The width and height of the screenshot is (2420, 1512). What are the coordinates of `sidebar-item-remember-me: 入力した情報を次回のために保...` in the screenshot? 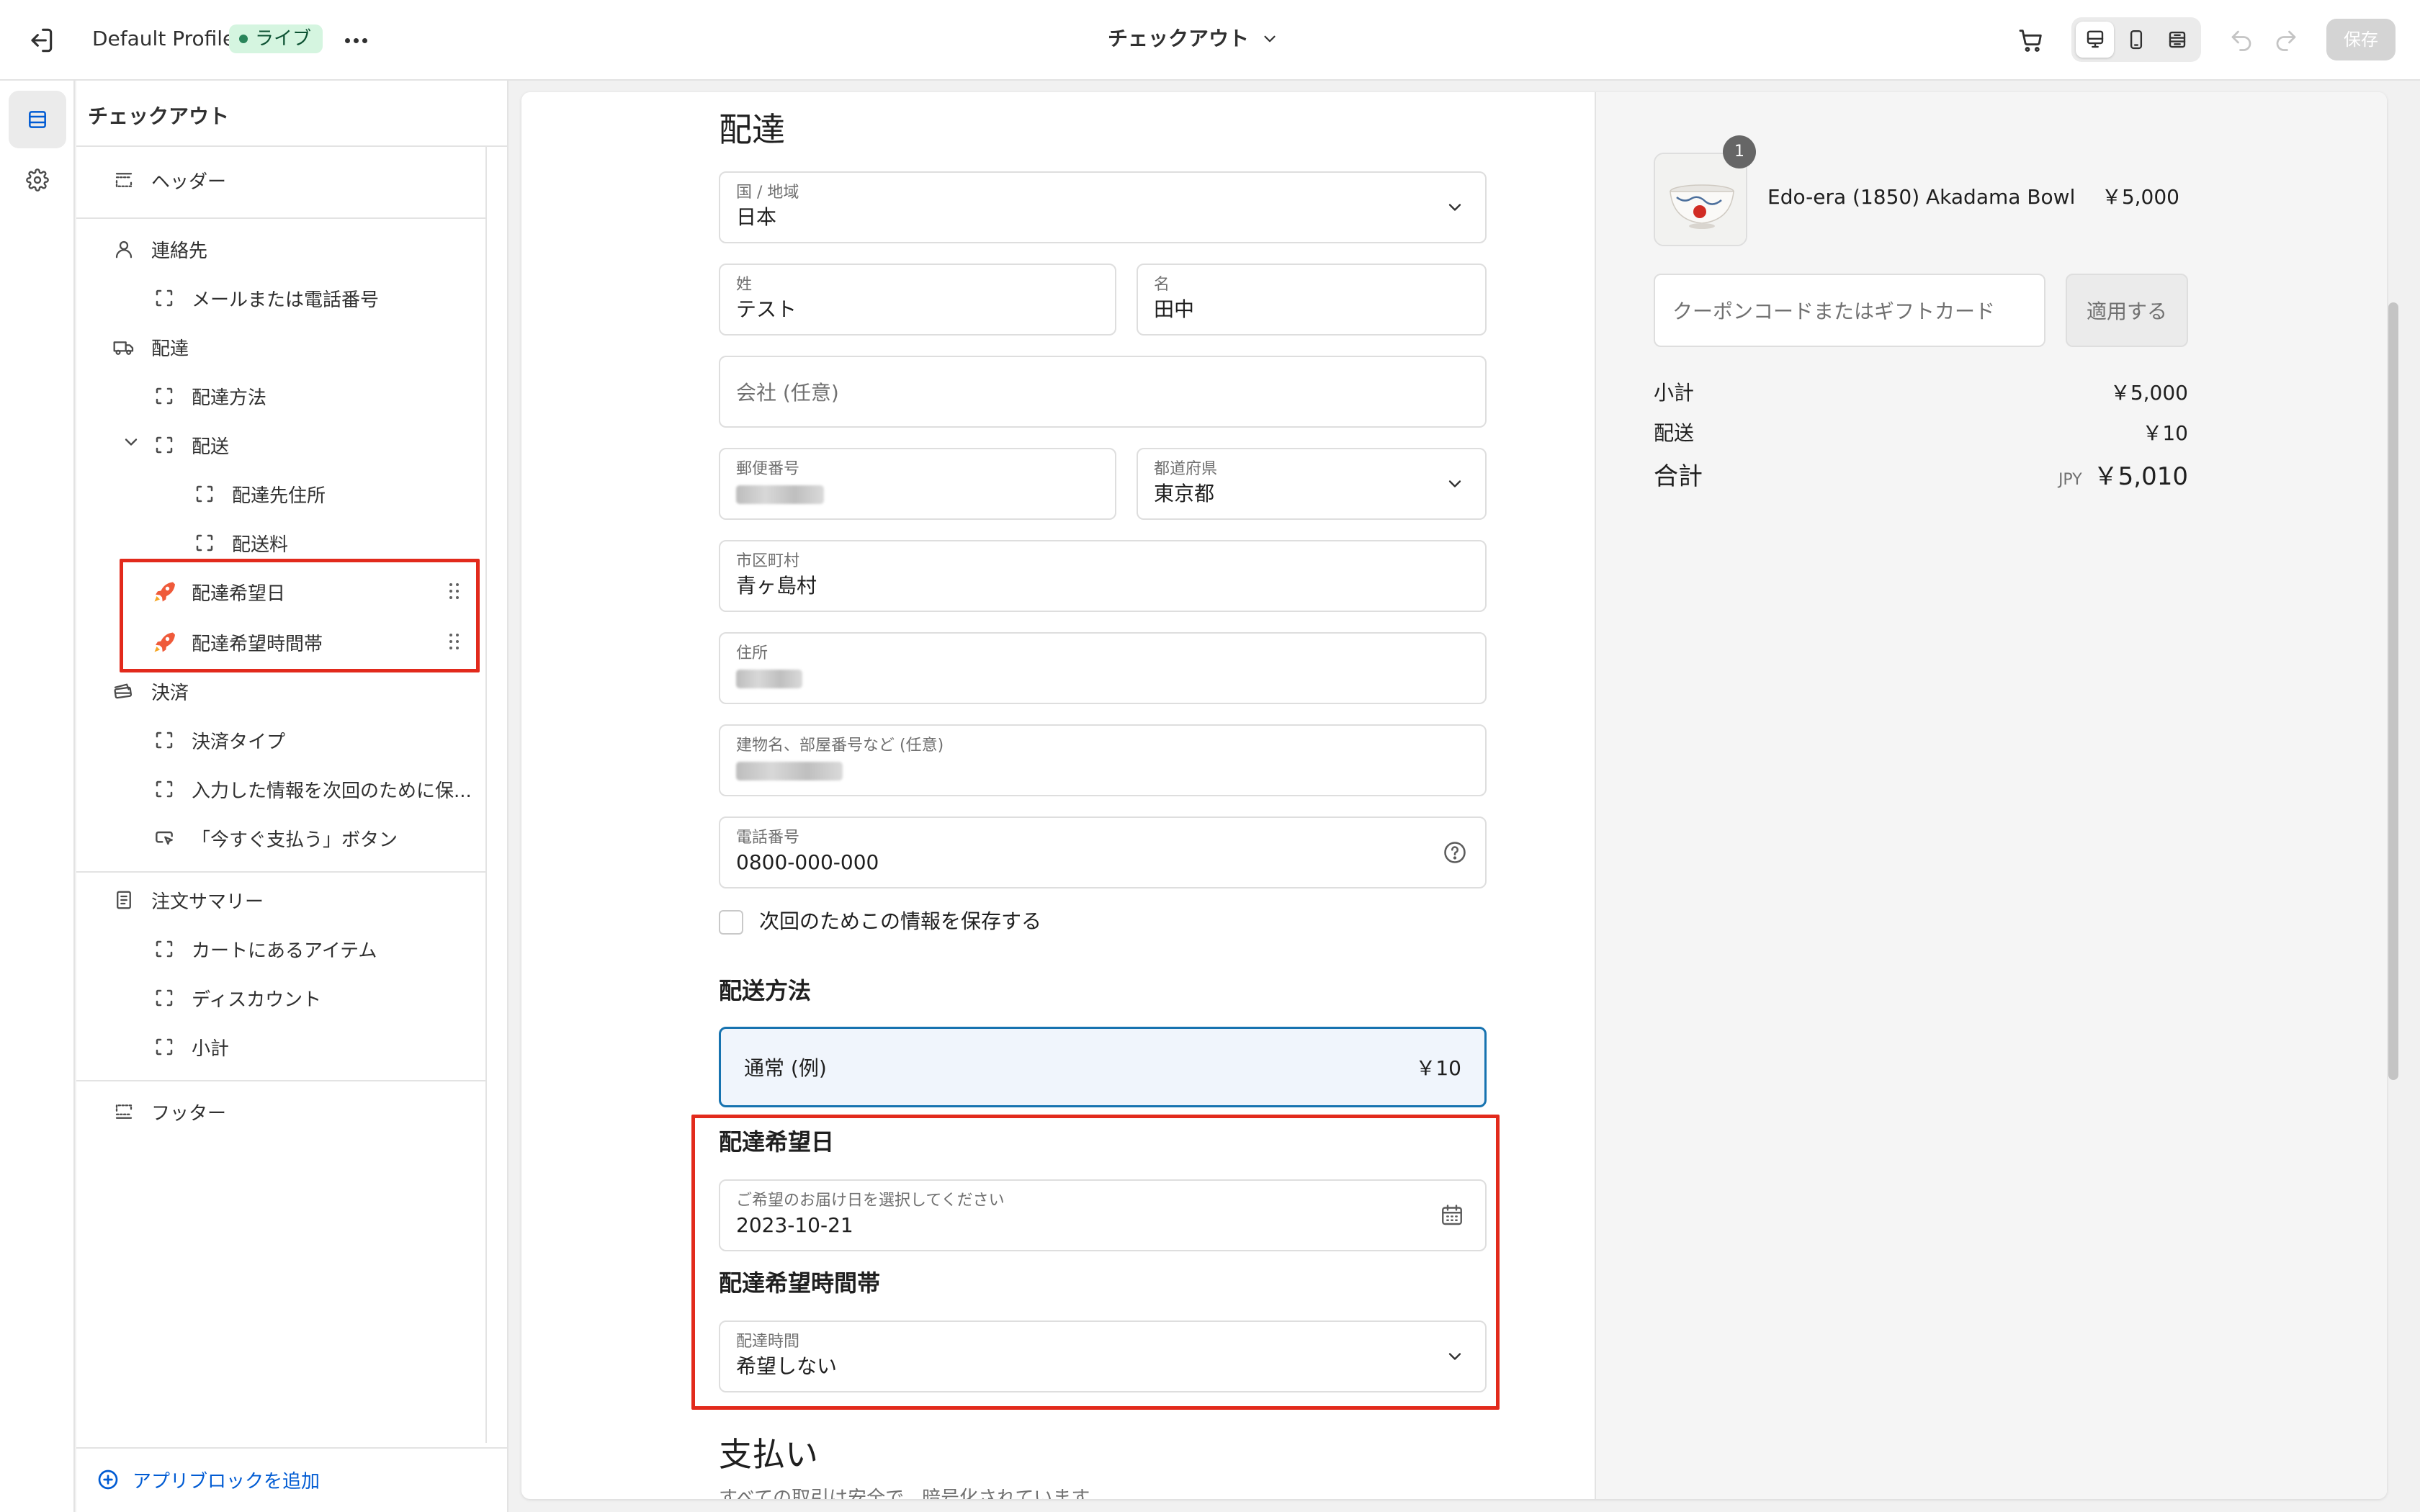 It's located at (311, 789).